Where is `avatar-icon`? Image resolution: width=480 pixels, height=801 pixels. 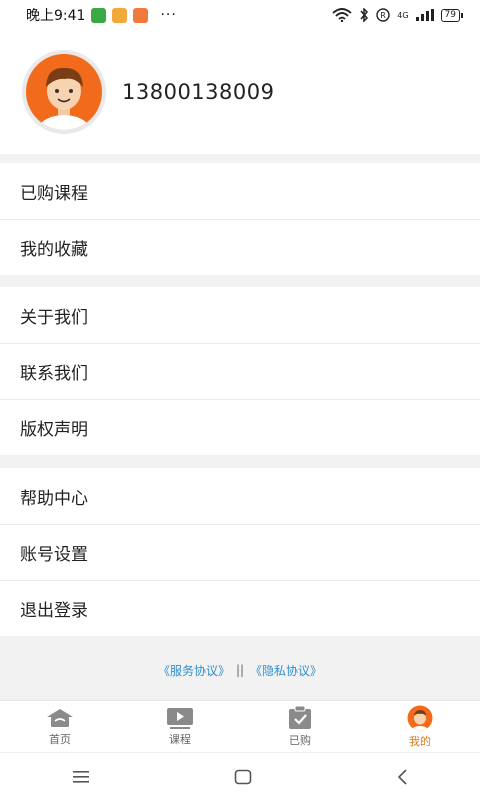
avatar-icon is located at coordinates (420, 718).